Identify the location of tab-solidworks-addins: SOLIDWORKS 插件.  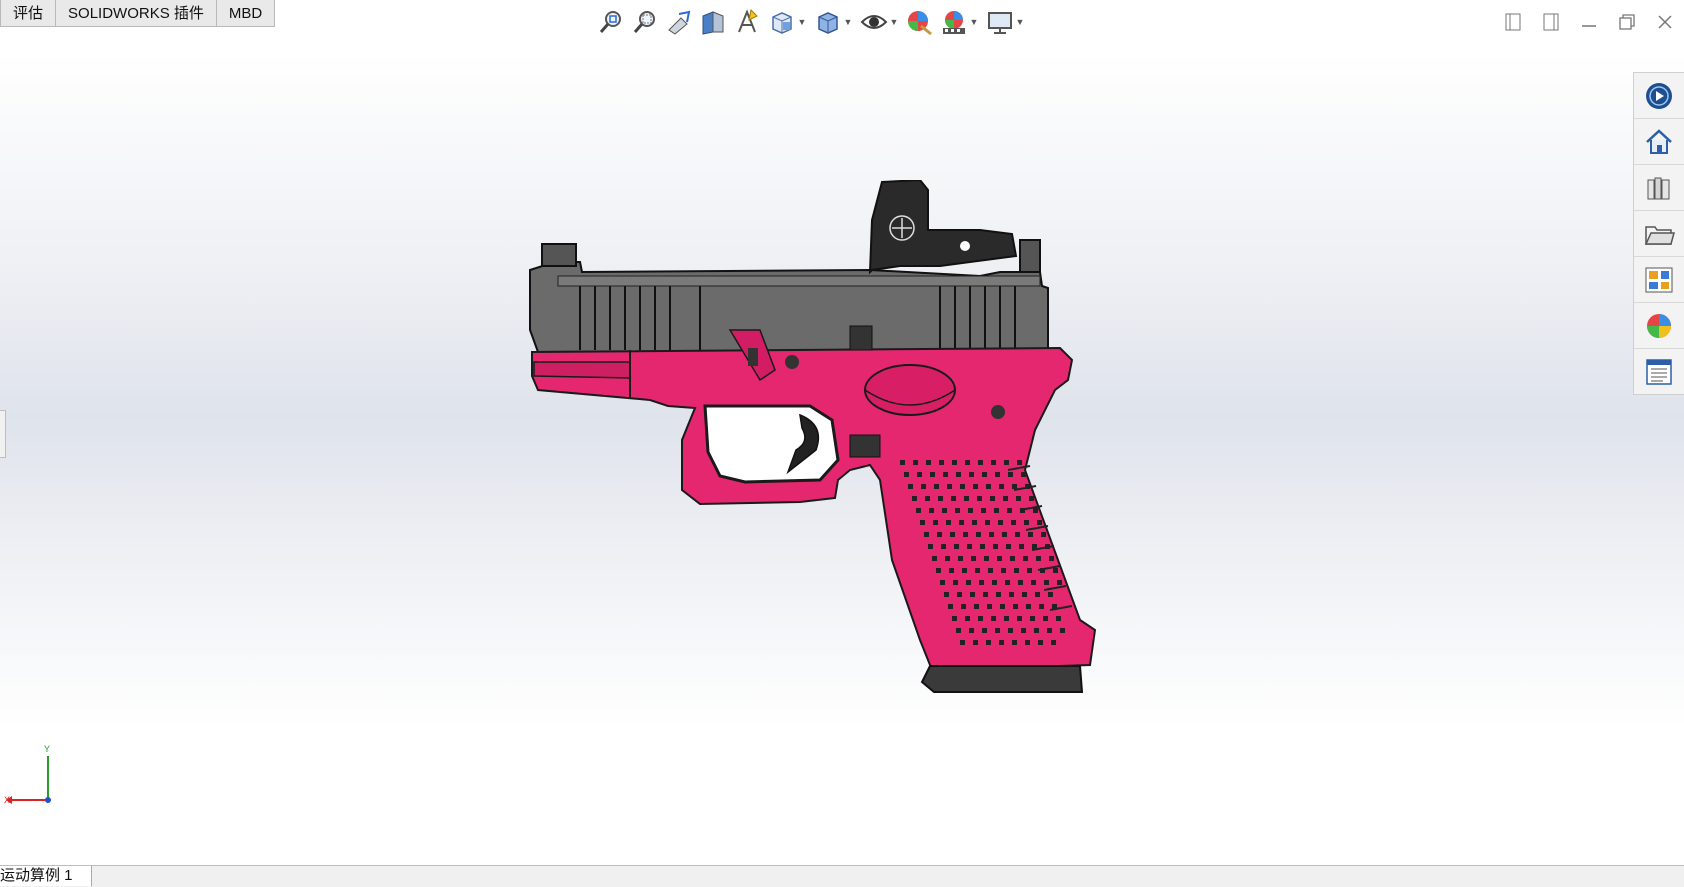
(136, 13).